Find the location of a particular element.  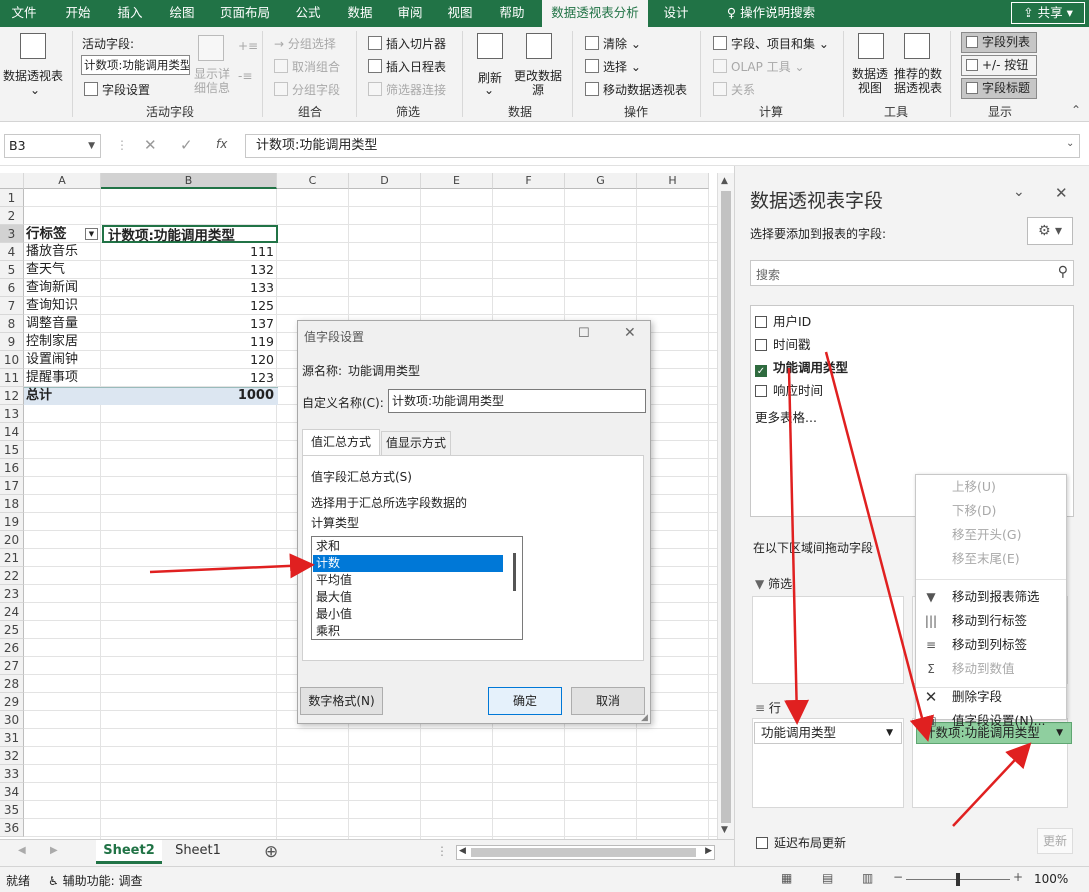

row-header: 3 is located at coordinates (12, 234).